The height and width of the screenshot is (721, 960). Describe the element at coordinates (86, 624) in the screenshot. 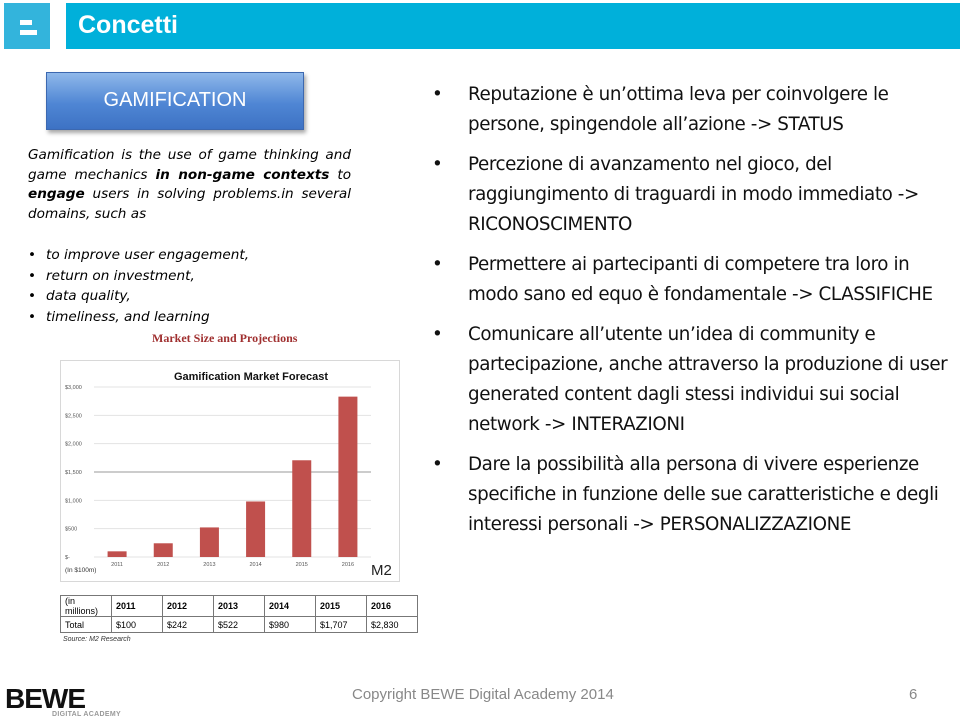

I see `table-cell: Total` at that location.